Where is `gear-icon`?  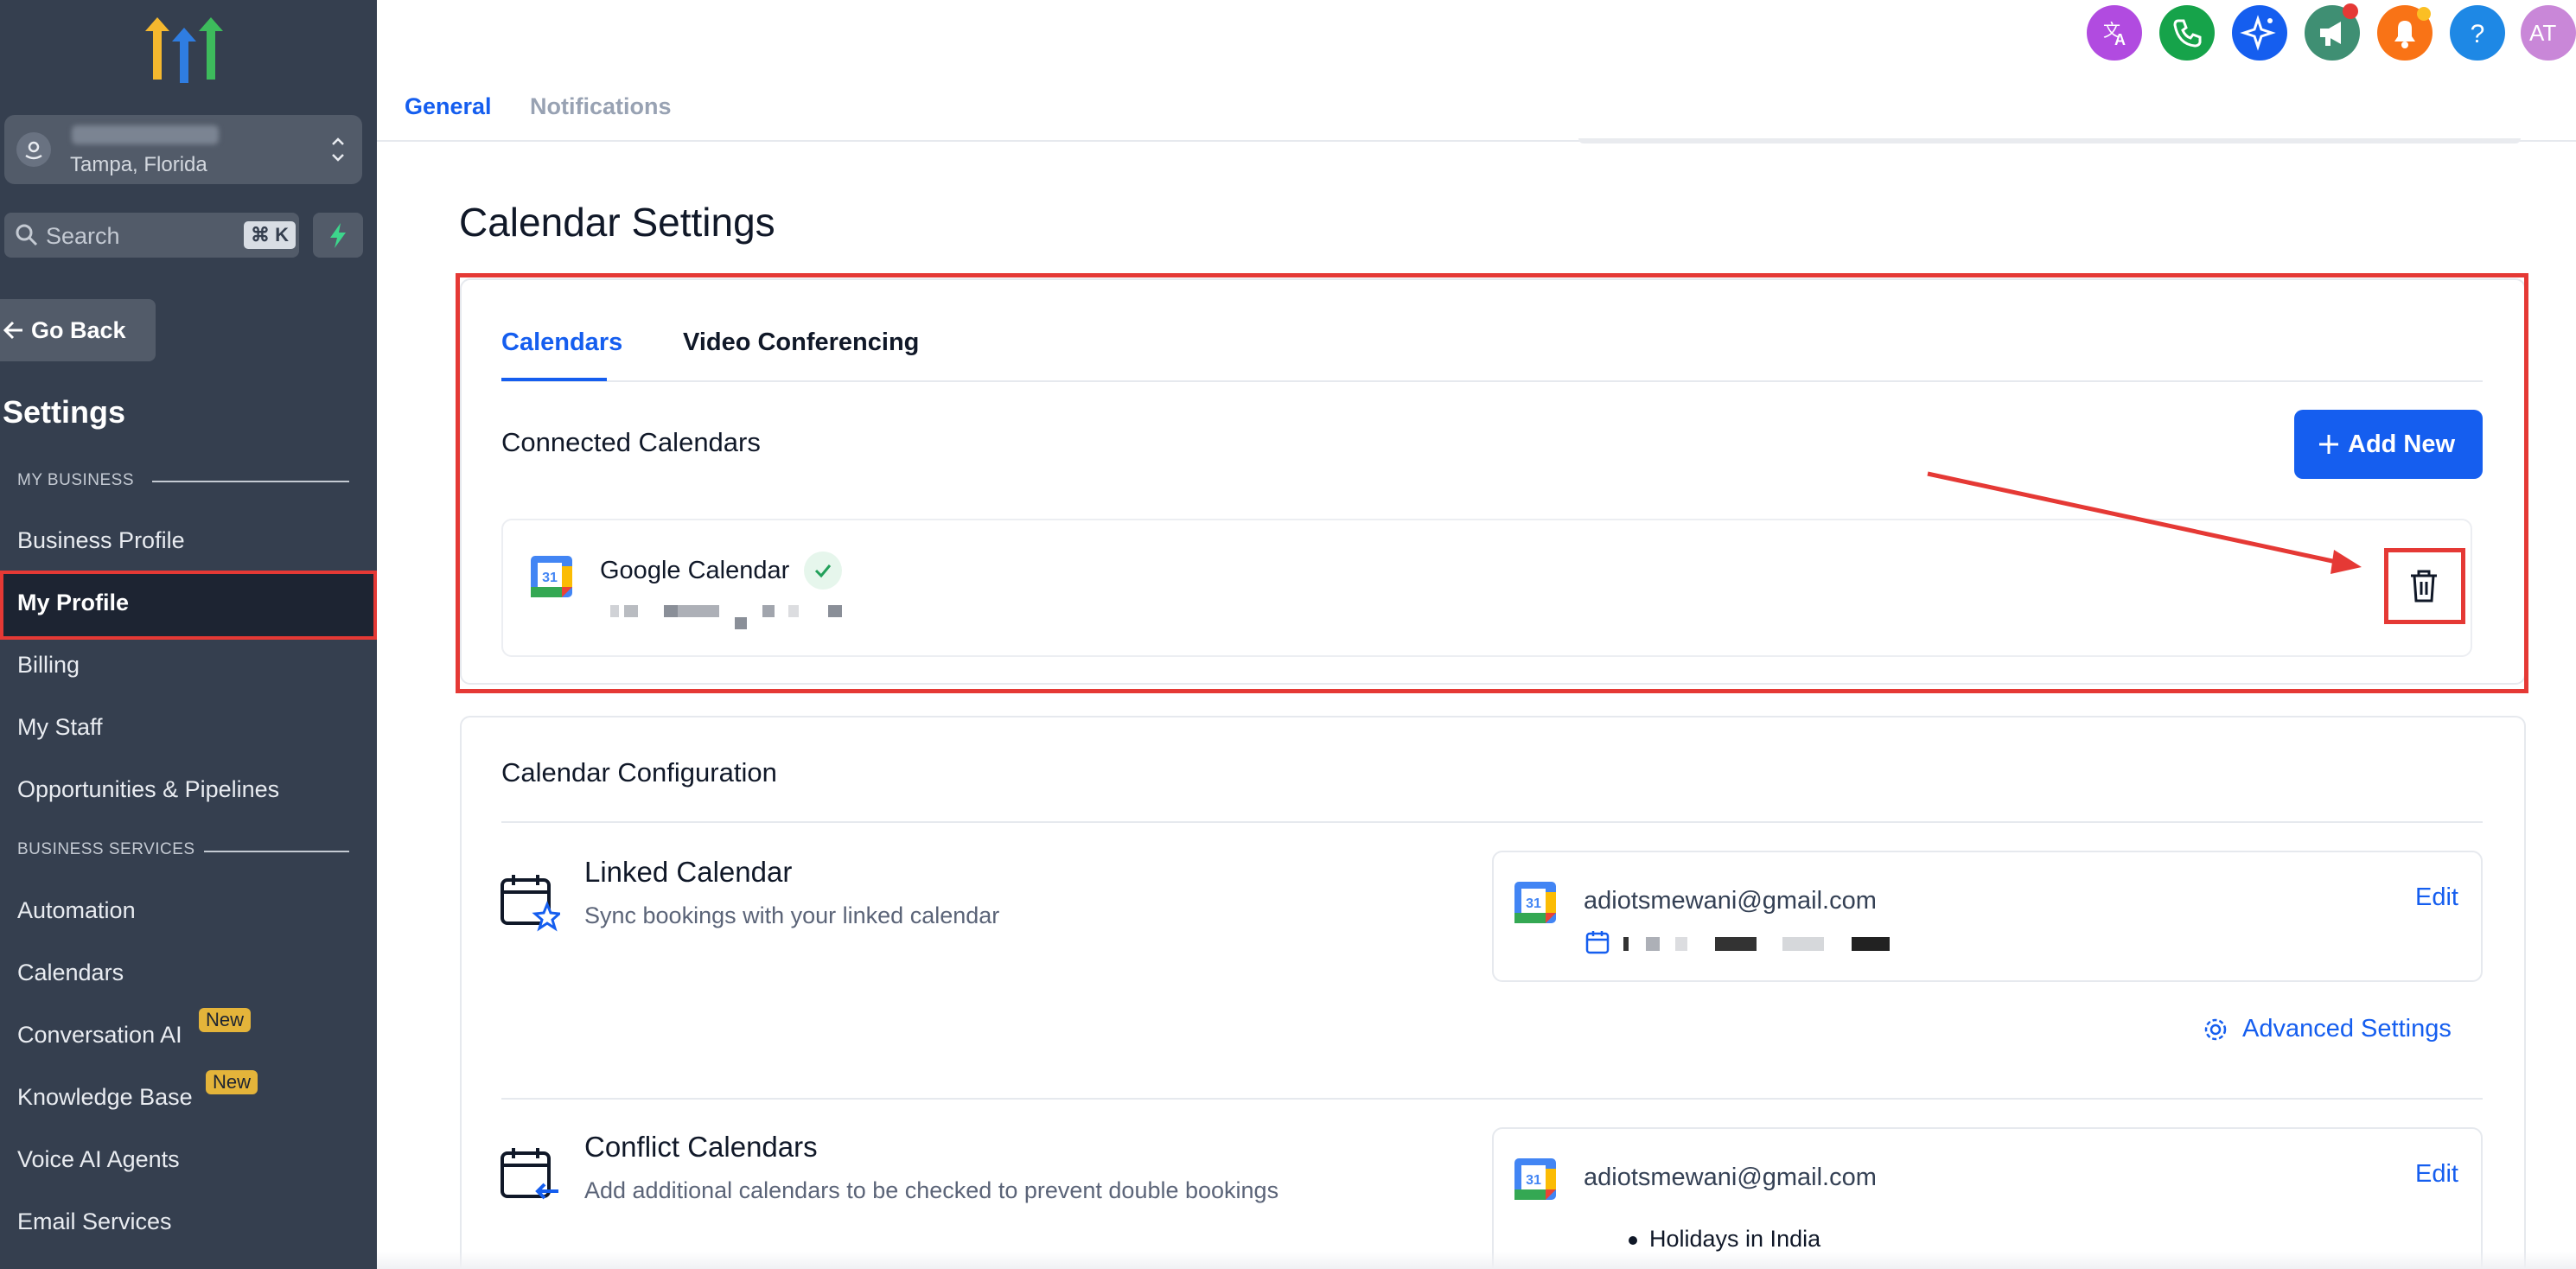 gear-icon is located at coordinates (2215, 1029).